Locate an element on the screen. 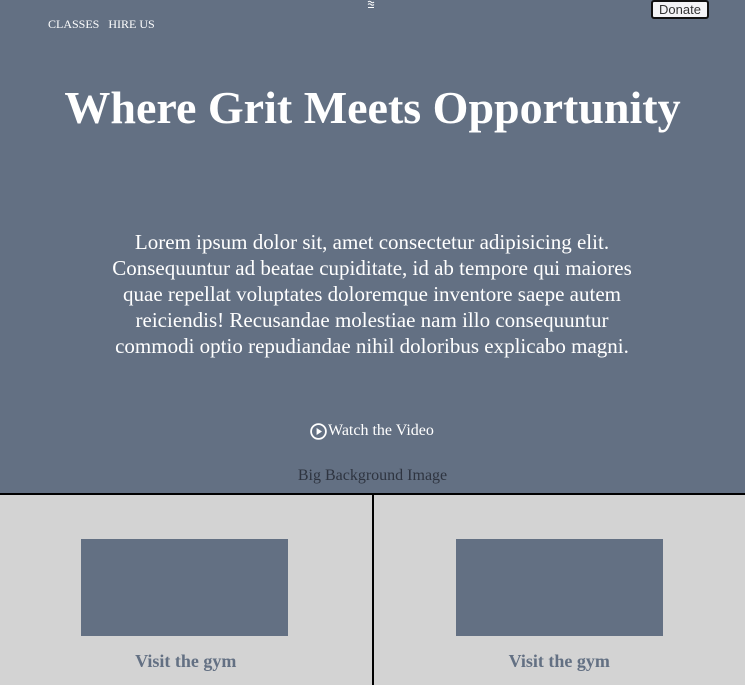 Image resolution: width=745 pixels, height=685 pixels. hero-title: Where Grit Meets Opportunity is located at coordinates (372, 107).